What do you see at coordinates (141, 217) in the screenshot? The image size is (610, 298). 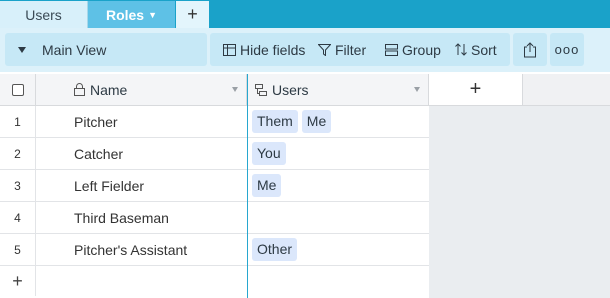 I see `cell-name: Third Baseman` at bounding box center [141, 217].